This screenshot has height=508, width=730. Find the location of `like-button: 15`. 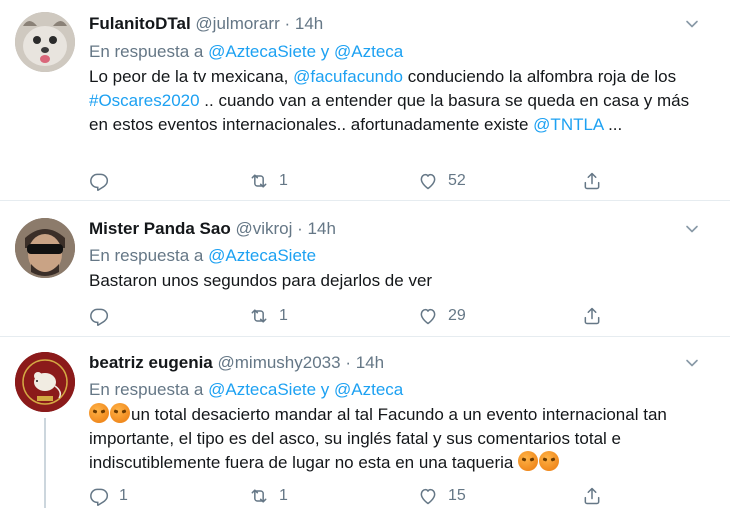

like-button: 15 is located at coordinates (442, 496).